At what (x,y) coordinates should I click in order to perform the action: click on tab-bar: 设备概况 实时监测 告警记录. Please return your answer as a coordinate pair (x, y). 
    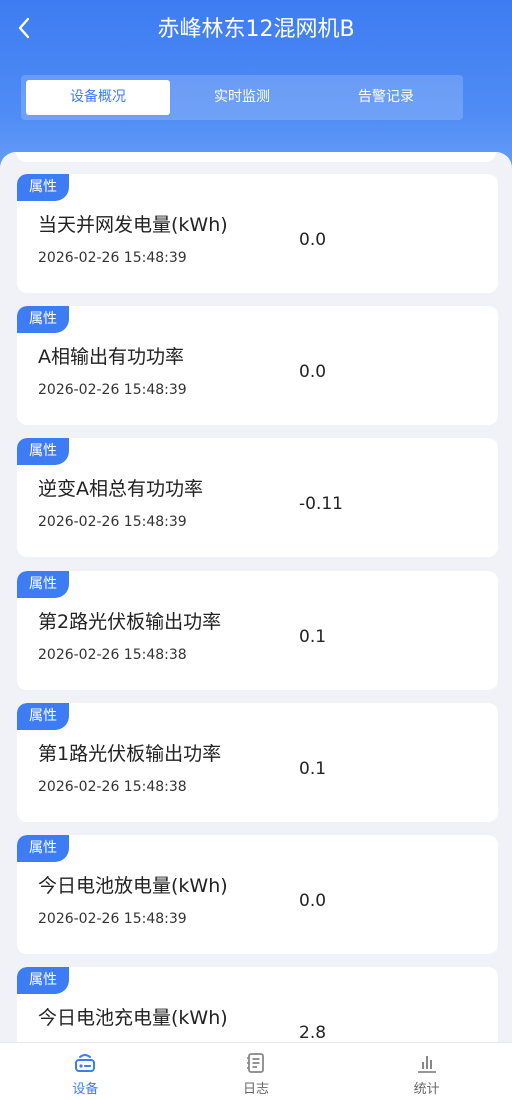
    Looking at the image, I should click on (242, 97).